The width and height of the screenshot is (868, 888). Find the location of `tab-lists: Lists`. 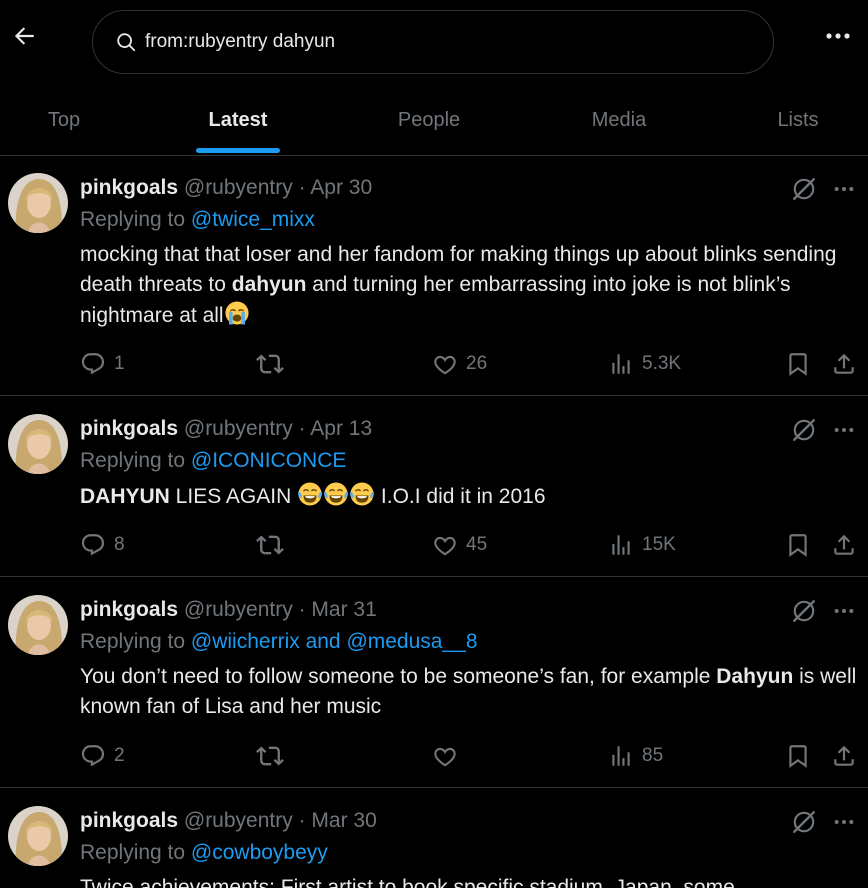

tab-lists: Lists is located at coordinates (798, 120).